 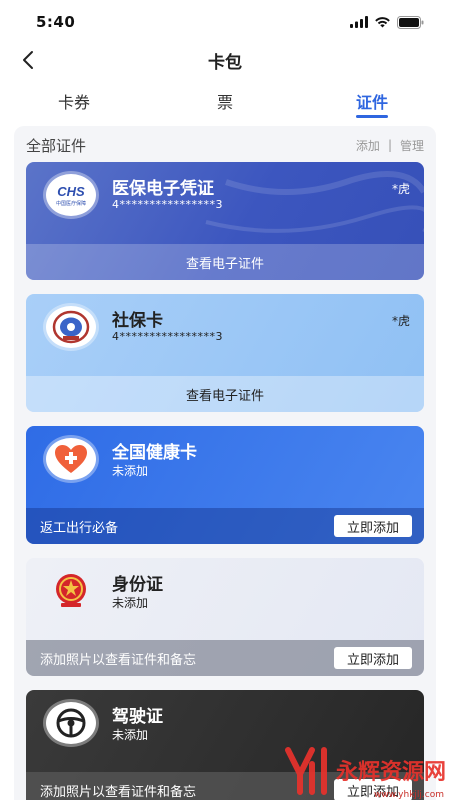 I want to click on tab-bar: 卡券 票 证件, so click(x=225, y=101).